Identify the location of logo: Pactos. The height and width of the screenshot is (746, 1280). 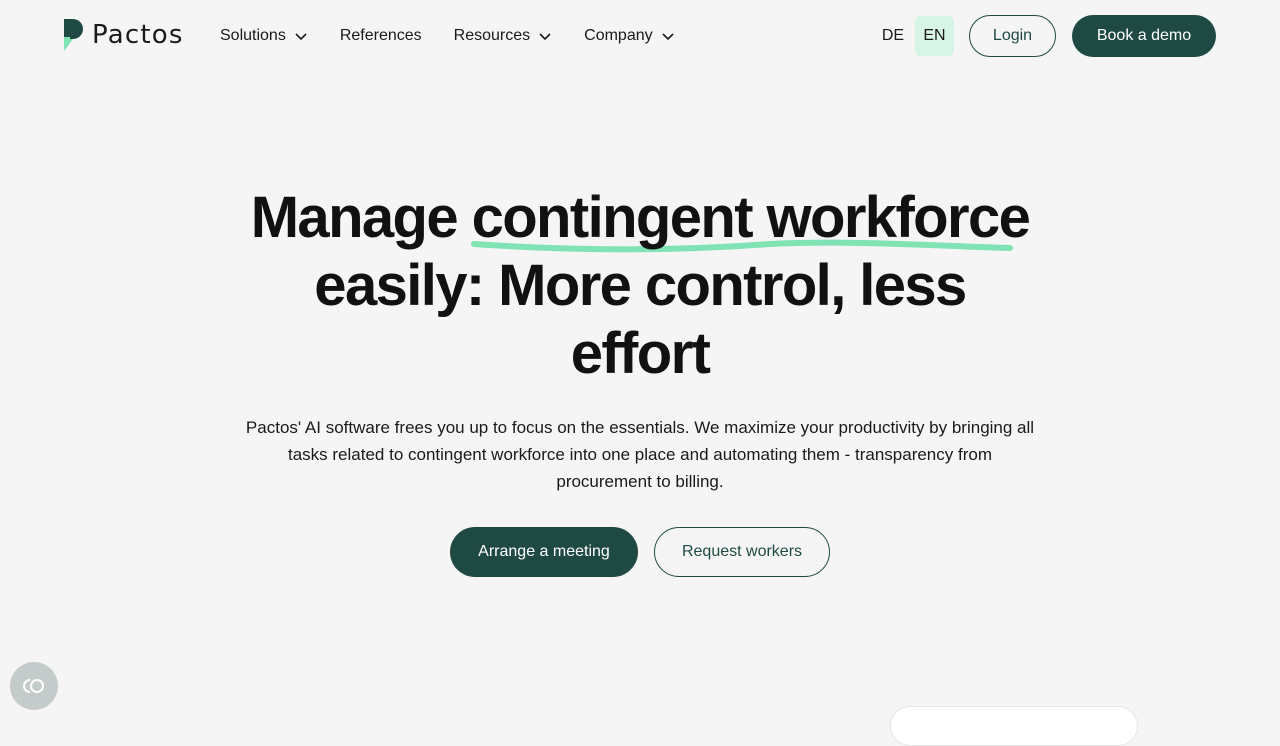
(124, 35).